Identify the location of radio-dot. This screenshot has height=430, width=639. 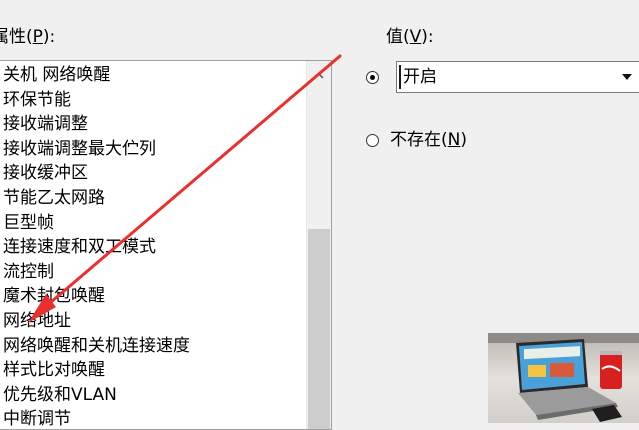
(372, 77).